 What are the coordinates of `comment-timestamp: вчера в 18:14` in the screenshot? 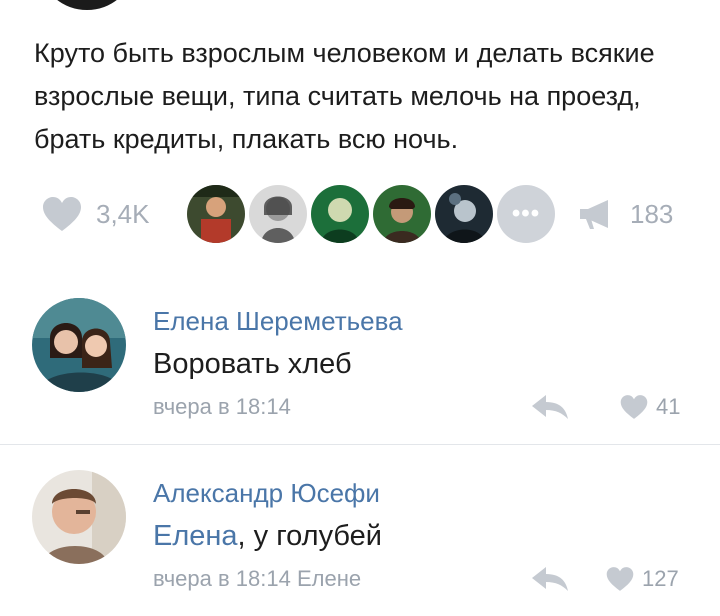 It's located at (222, 406).